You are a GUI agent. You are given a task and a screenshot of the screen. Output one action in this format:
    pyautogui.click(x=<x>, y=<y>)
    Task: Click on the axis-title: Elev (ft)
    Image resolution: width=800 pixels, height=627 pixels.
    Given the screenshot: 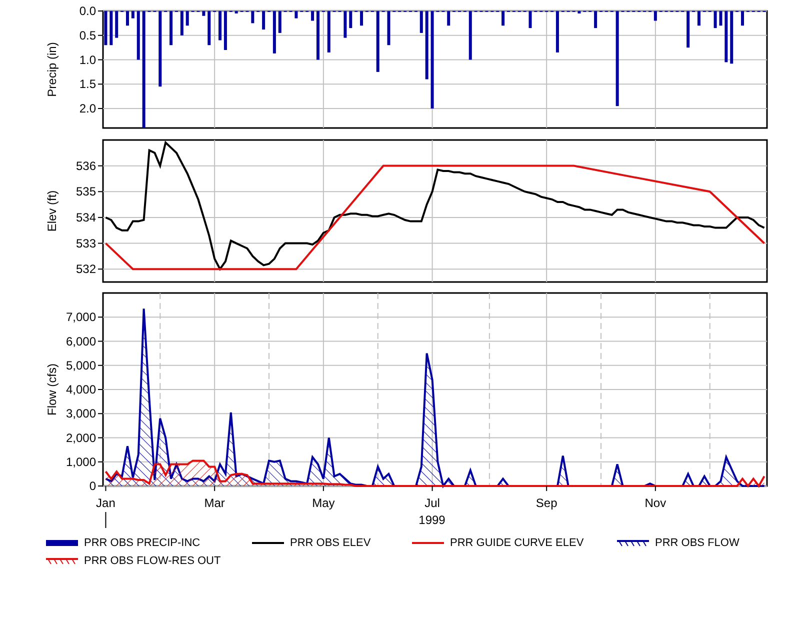 What is the action you would take?
    pyautogui.click(x=52, y=211)
    